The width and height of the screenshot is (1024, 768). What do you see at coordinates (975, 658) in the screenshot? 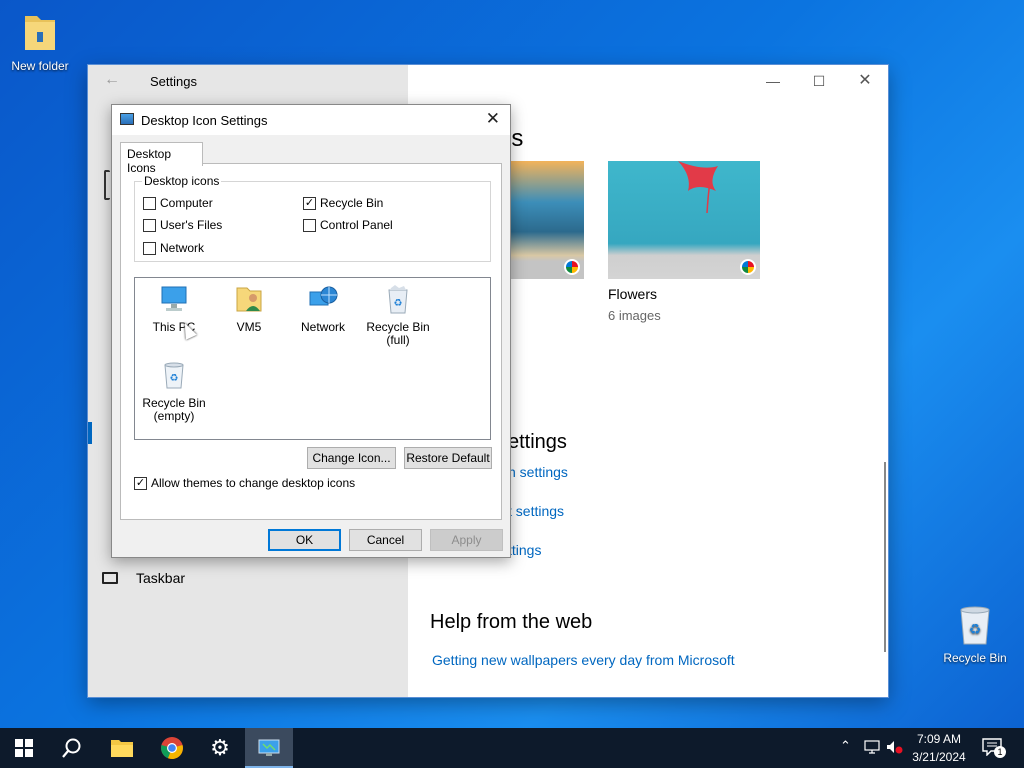
I see `desktop-icon-label: Recycle Bin` at bounding box center [975, 658].